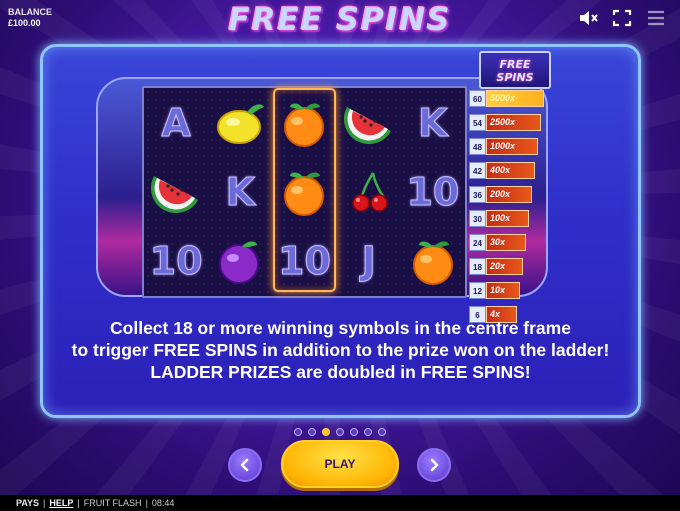  Describe the element at coordinates (656, 18) in the screenshot. I see `menu-icon` at that location.